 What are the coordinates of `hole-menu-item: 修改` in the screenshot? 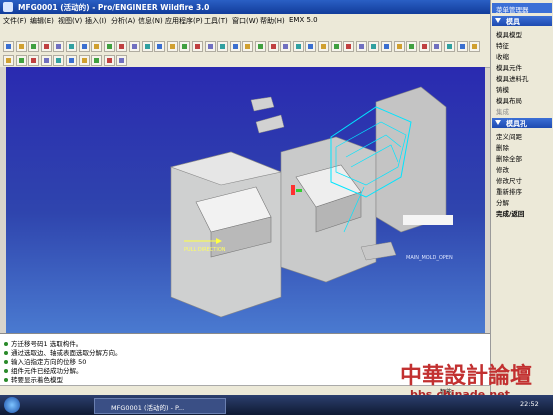 It's located at (502, 169).